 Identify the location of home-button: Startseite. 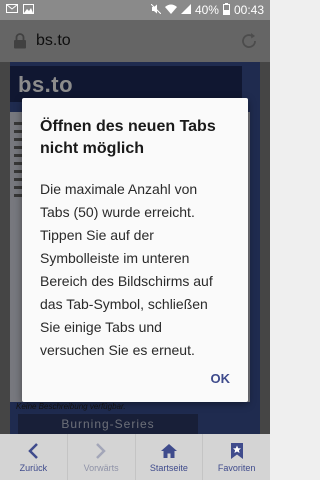
(170, 457).